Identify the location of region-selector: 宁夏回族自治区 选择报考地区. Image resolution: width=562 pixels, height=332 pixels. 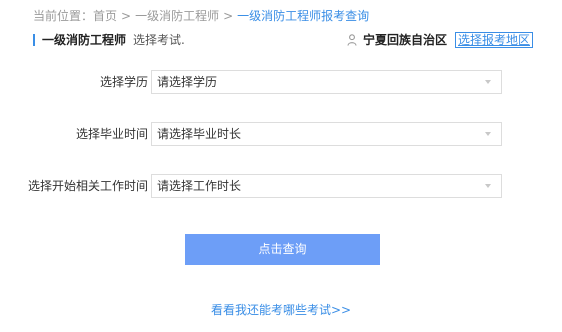
(440, 40).